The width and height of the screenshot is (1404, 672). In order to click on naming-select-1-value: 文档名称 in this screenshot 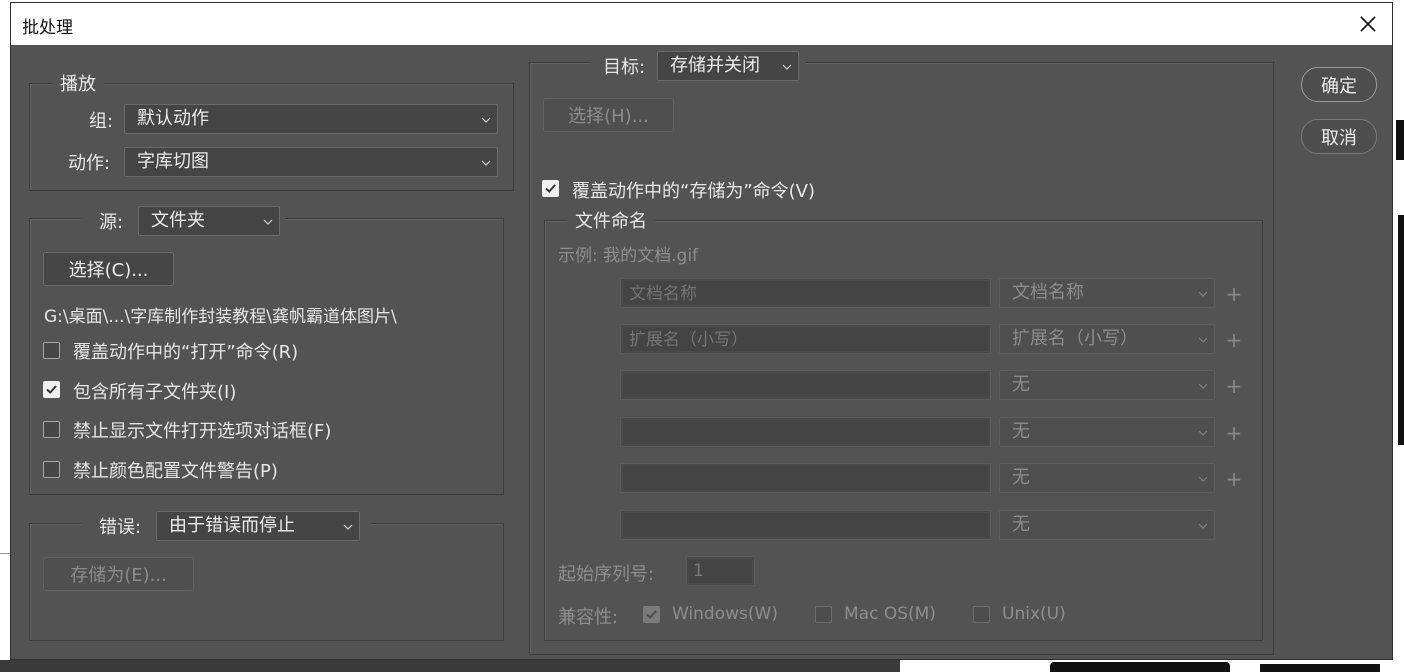, I will do `click(1048, 292)`.